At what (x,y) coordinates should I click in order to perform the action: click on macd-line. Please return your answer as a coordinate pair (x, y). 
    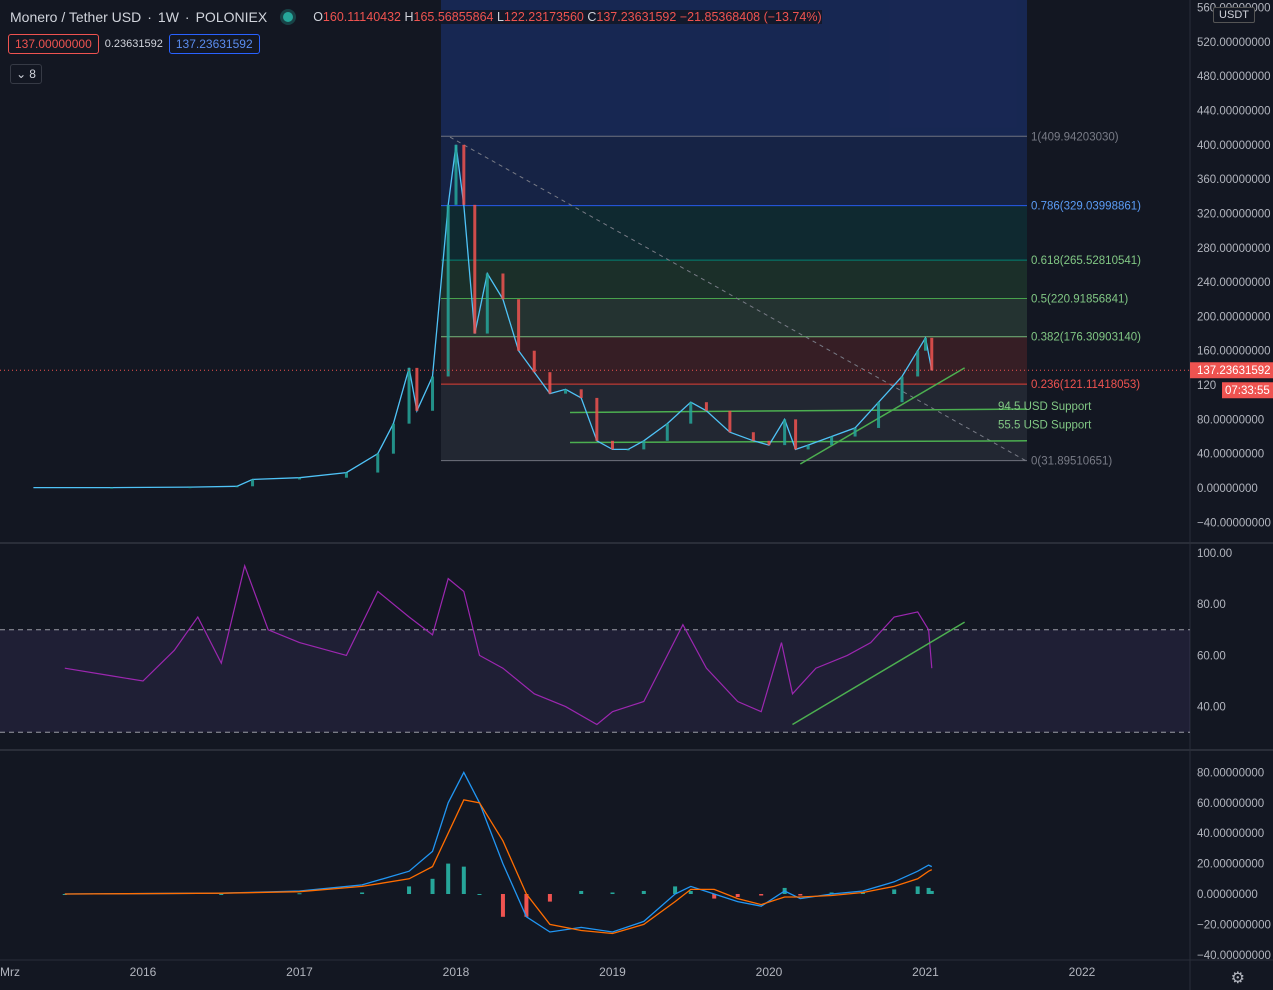
    Looking at the image, I should click on (498, 851).